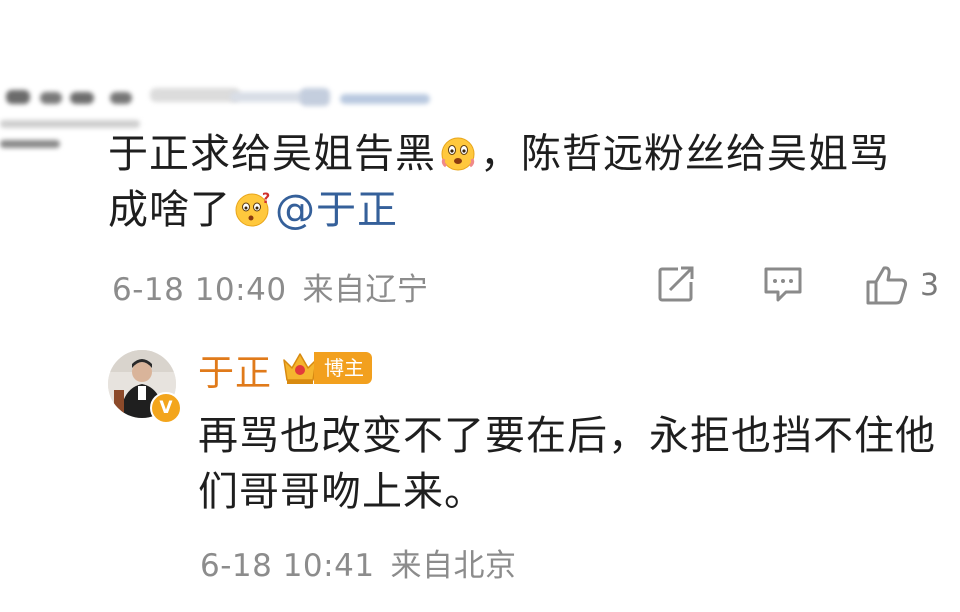 This screenshot has height=612, width=960. I want to click on scared-face-emoji-icon, so click(458, 154).